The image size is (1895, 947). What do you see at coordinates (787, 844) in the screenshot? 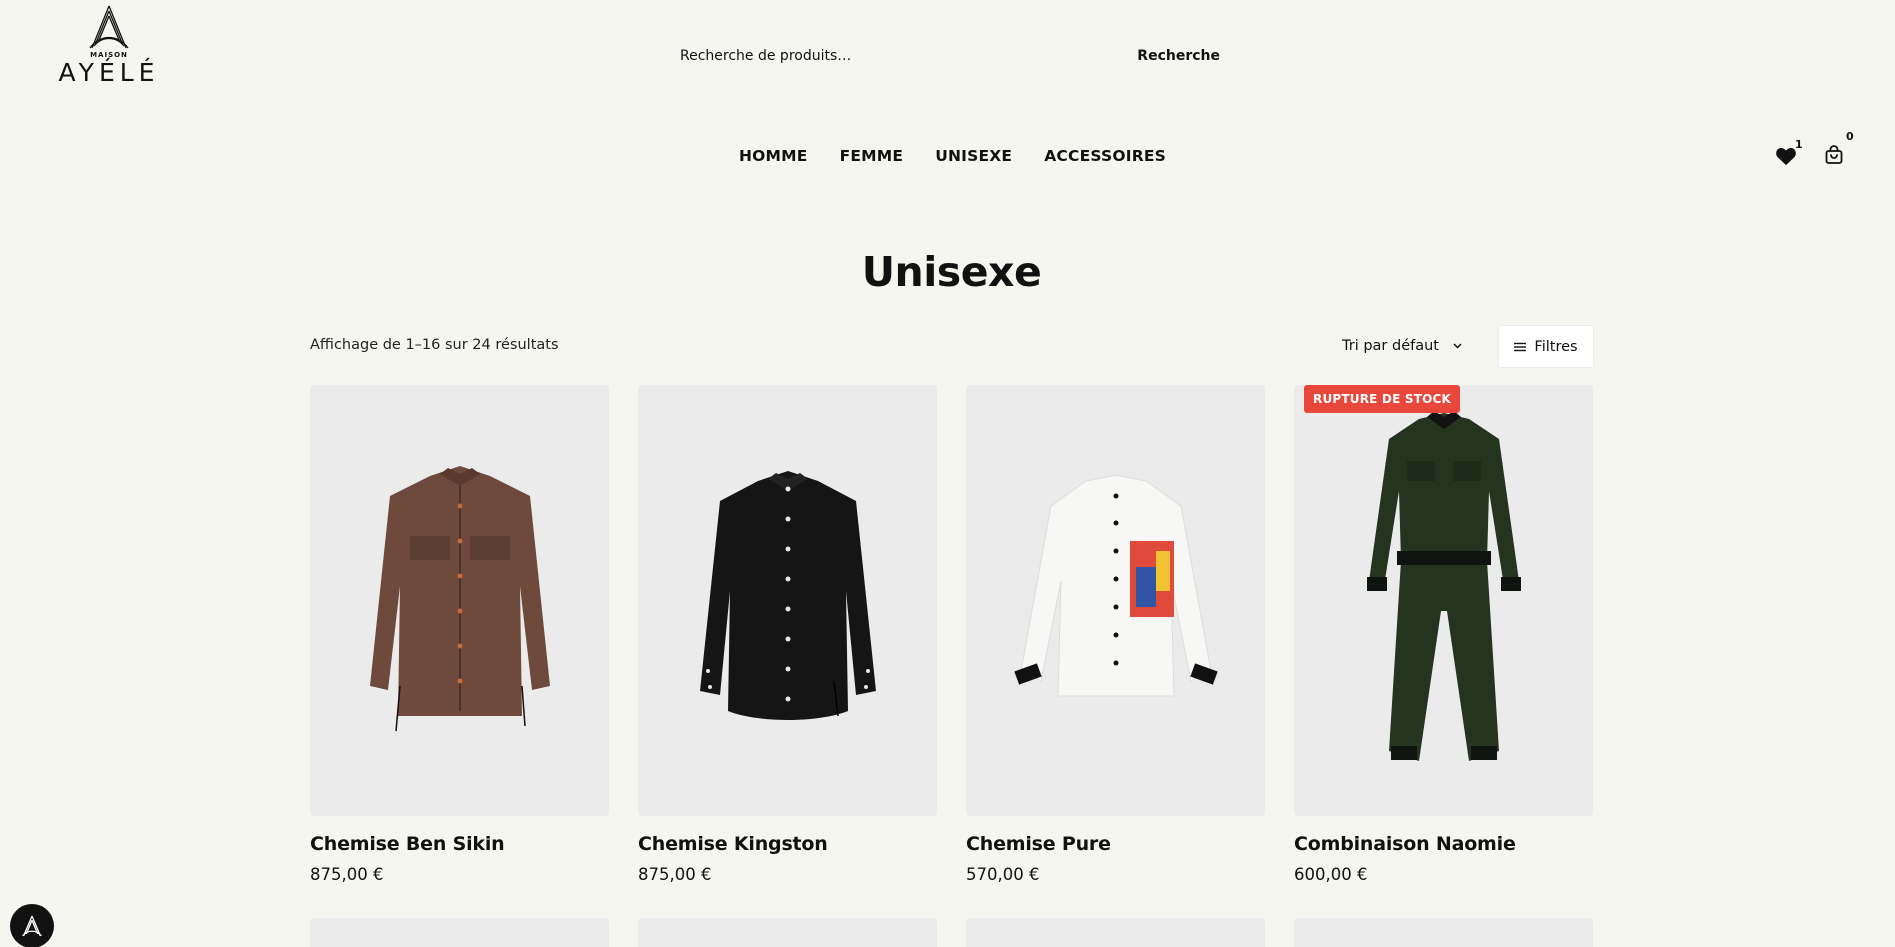
I see `product-name: Chemise Kingston` at bounding box center [787, 844].